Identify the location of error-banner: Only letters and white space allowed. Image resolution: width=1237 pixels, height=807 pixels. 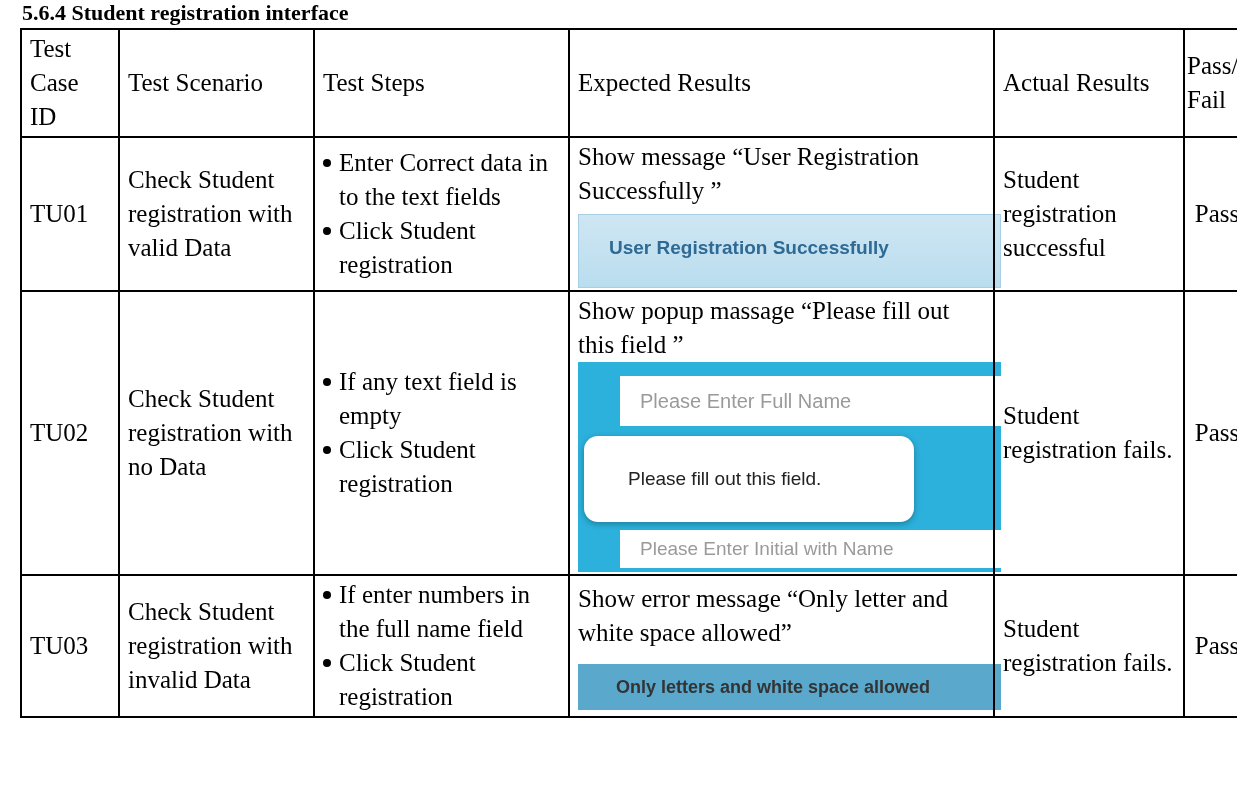
(789, 687).